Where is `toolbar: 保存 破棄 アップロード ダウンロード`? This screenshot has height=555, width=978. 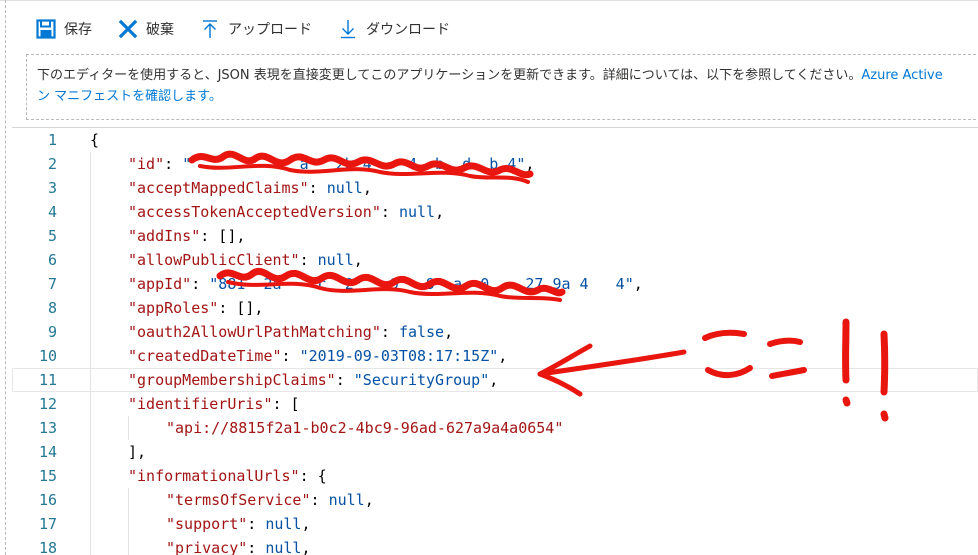
toolbar: 保存 破棄 アップロード ダウンロード is located at coordinates (256, 29).